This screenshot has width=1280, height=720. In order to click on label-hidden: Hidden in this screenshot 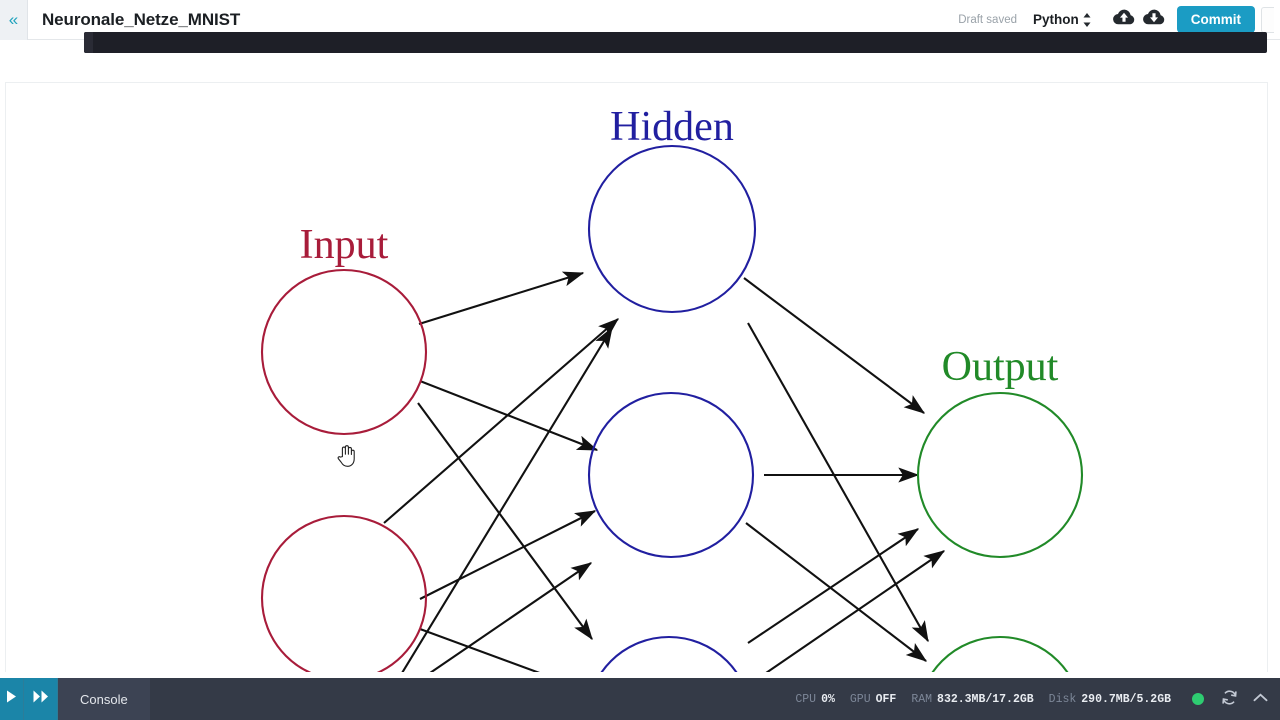, I will do `click(672, 127)`.